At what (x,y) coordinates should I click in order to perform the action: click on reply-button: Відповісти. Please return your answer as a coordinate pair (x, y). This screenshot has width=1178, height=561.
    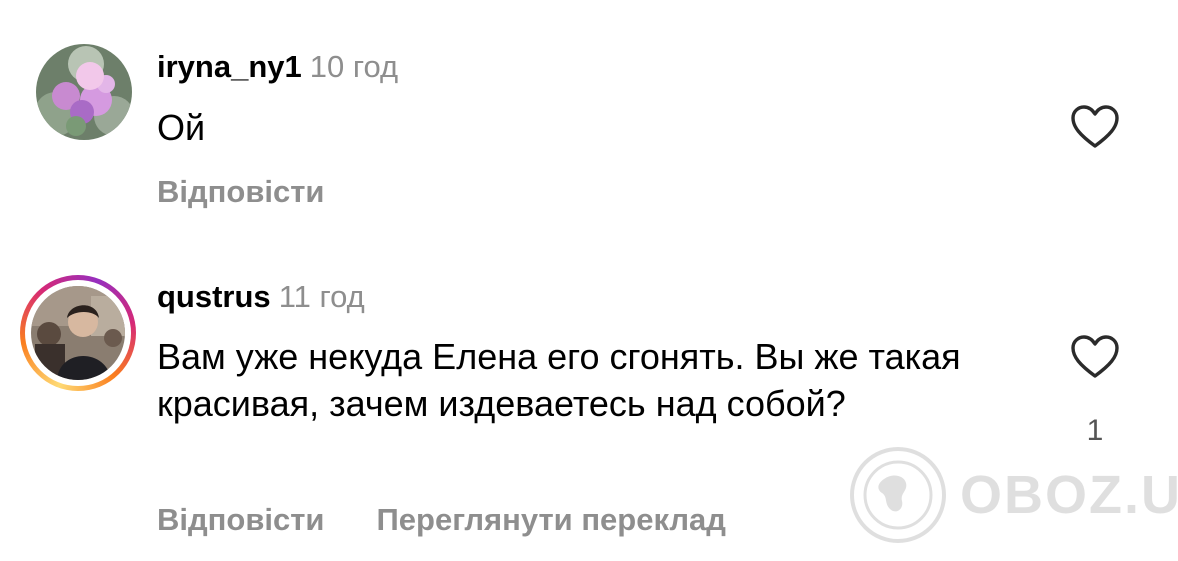
    Looking at the image, I should click on (241, 520).